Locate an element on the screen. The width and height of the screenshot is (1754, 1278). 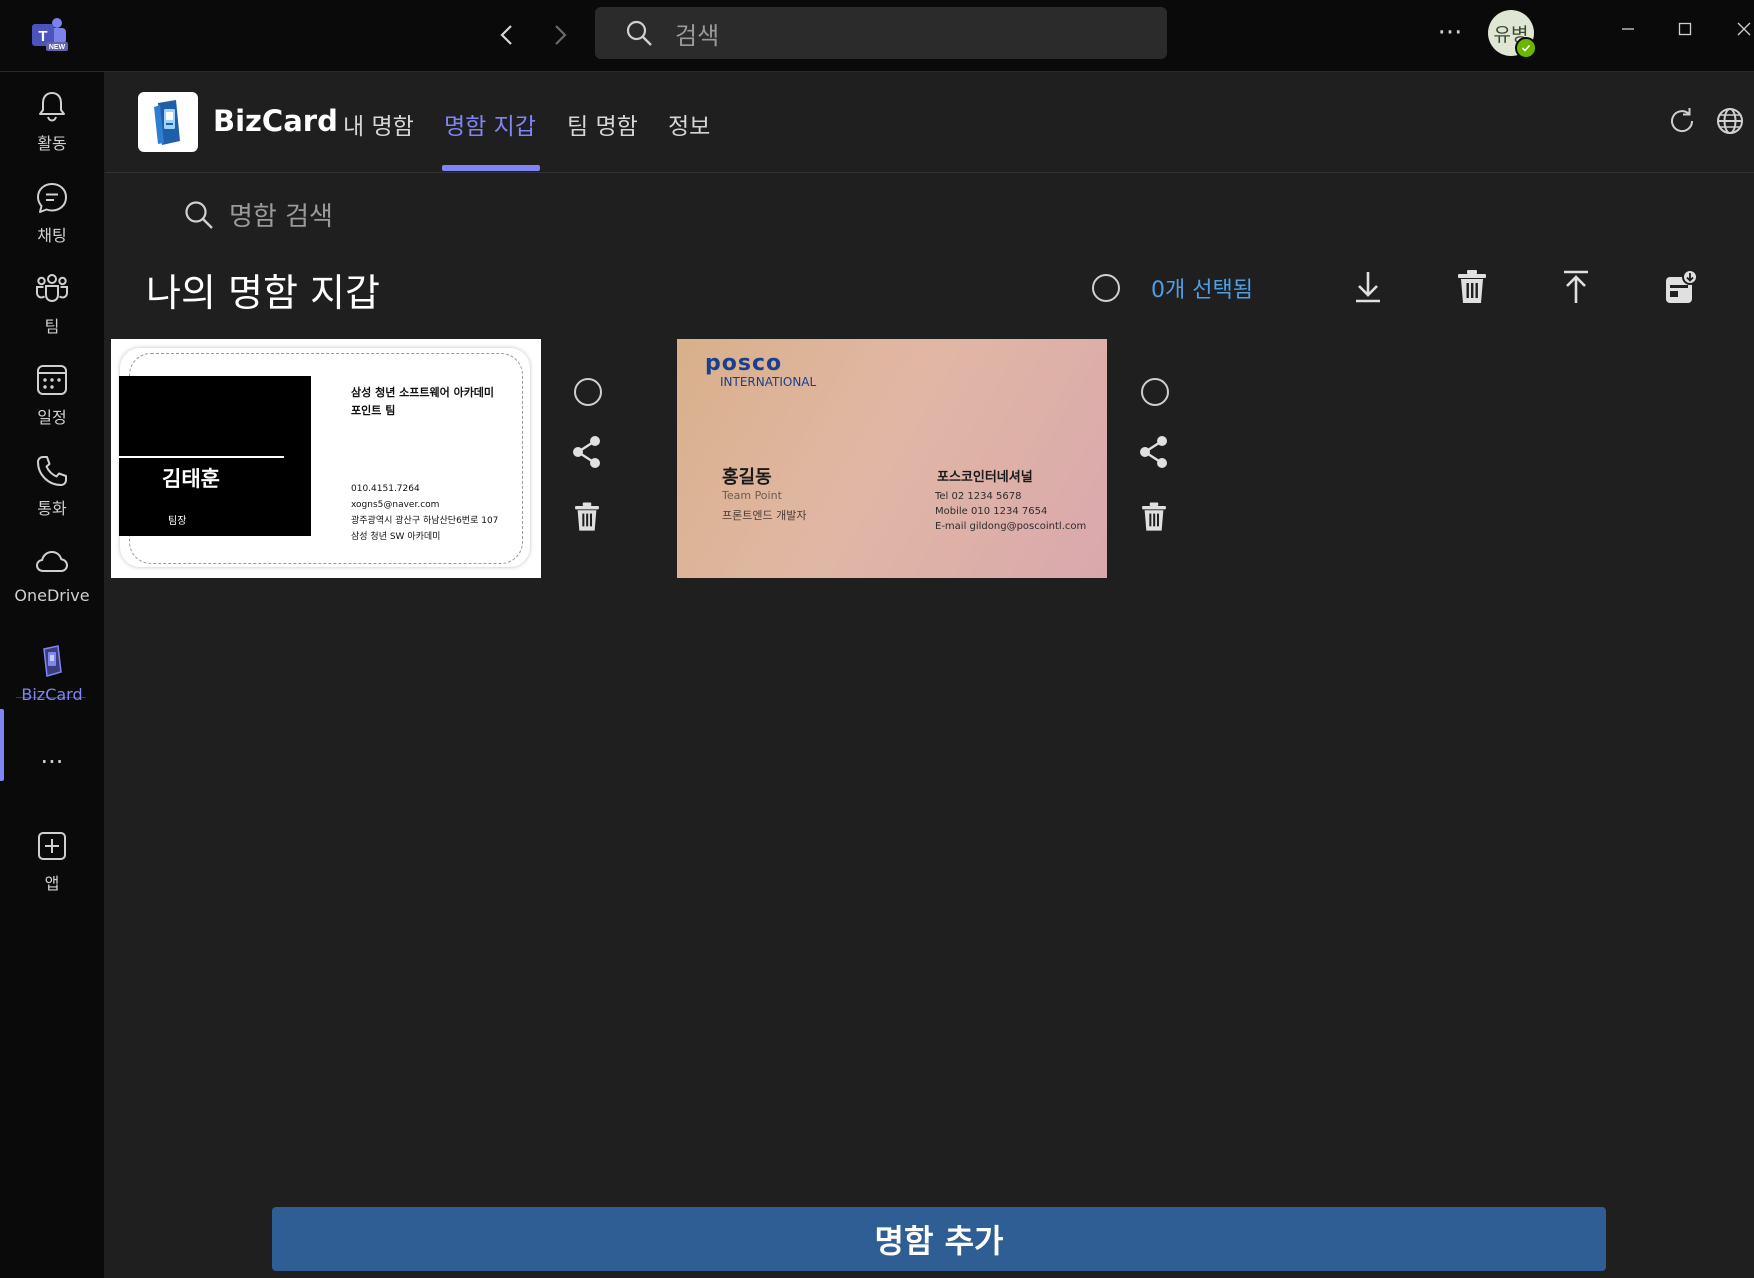
rail-item-activity: 활동 is located at coordinates (52, 130).